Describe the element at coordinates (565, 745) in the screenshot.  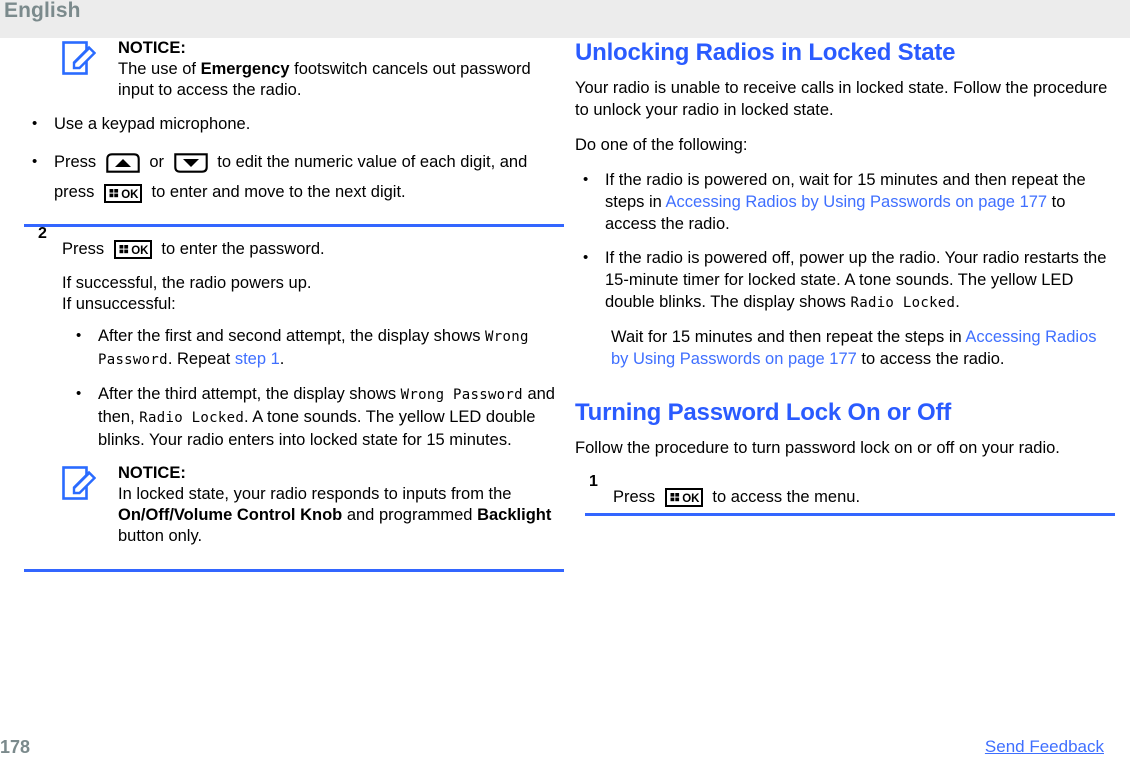
I see `page-footer: 178 Send Feedback` at that location.